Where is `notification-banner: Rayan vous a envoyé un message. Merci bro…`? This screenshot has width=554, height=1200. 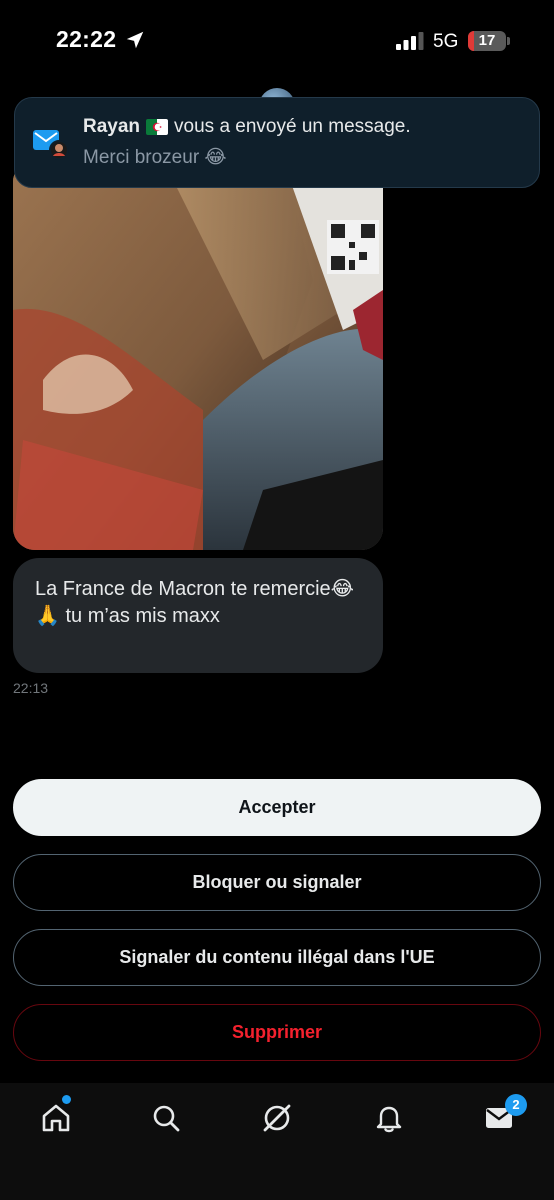 notification-banner: Rayan vous a envoyé un message. Merci bro… is located at coordinates (277, 142).